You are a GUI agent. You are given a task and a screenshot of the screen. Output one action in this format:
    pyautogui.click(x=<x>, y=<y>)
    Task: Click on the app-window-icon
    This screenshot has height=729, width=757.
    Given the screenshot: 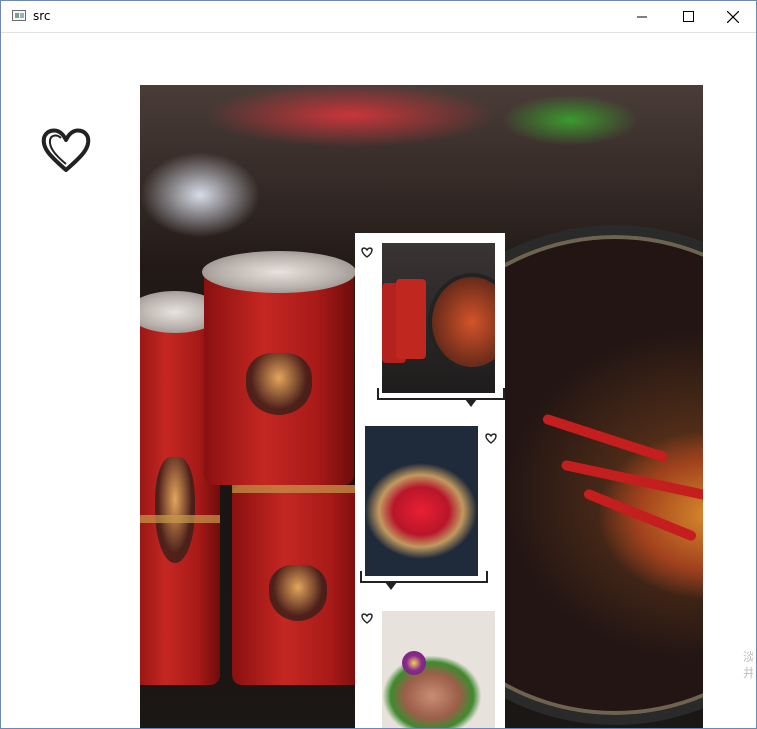 What is the action you would take?
    pyautogui.click(x=19, y=15)
    